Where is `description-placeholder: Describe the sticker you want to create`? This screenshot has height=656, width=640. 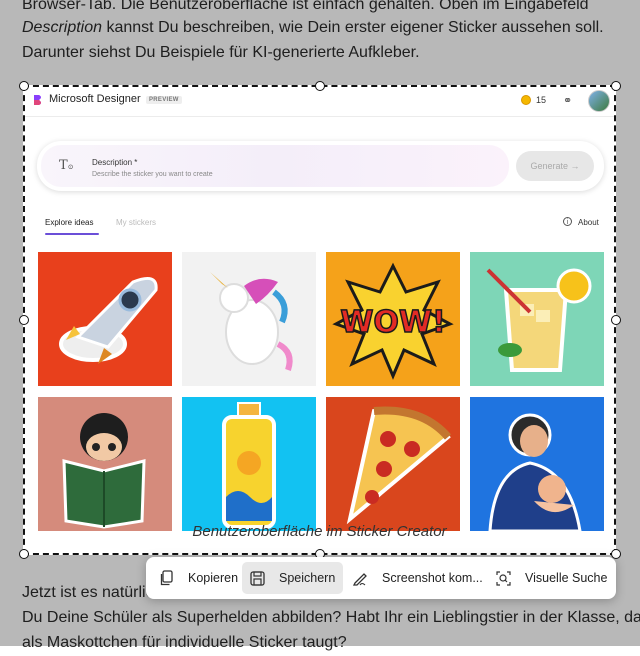
description-placeholder: Describe the sticker you want to create is located at coordinates (152, 174).